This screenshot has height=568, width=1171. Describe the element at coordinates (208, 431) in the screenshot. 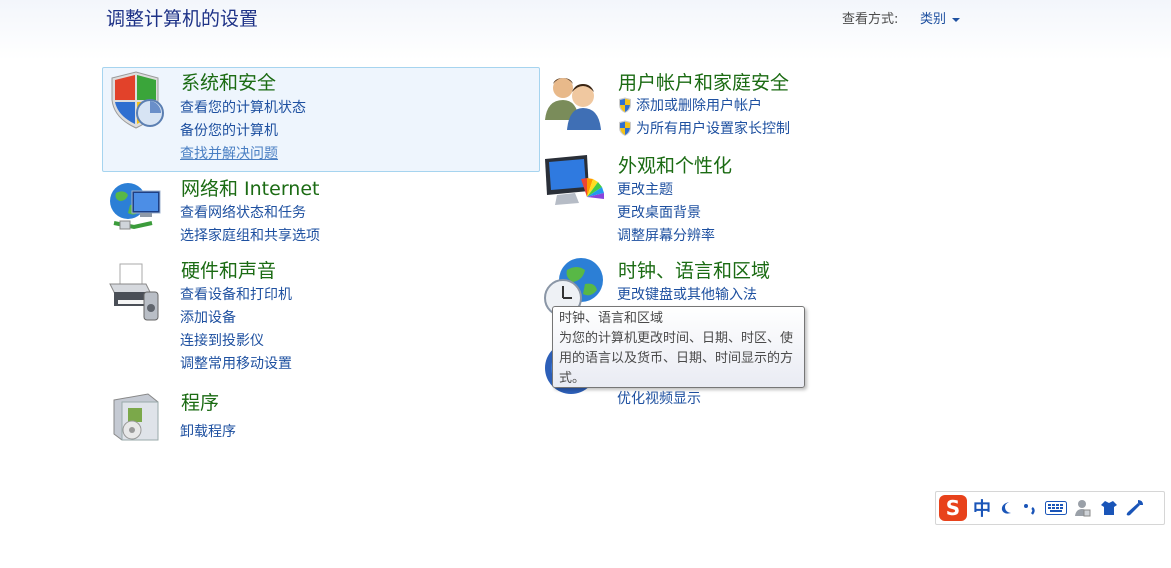

I see `link-uninstall-program: 卸载程序` at that location.